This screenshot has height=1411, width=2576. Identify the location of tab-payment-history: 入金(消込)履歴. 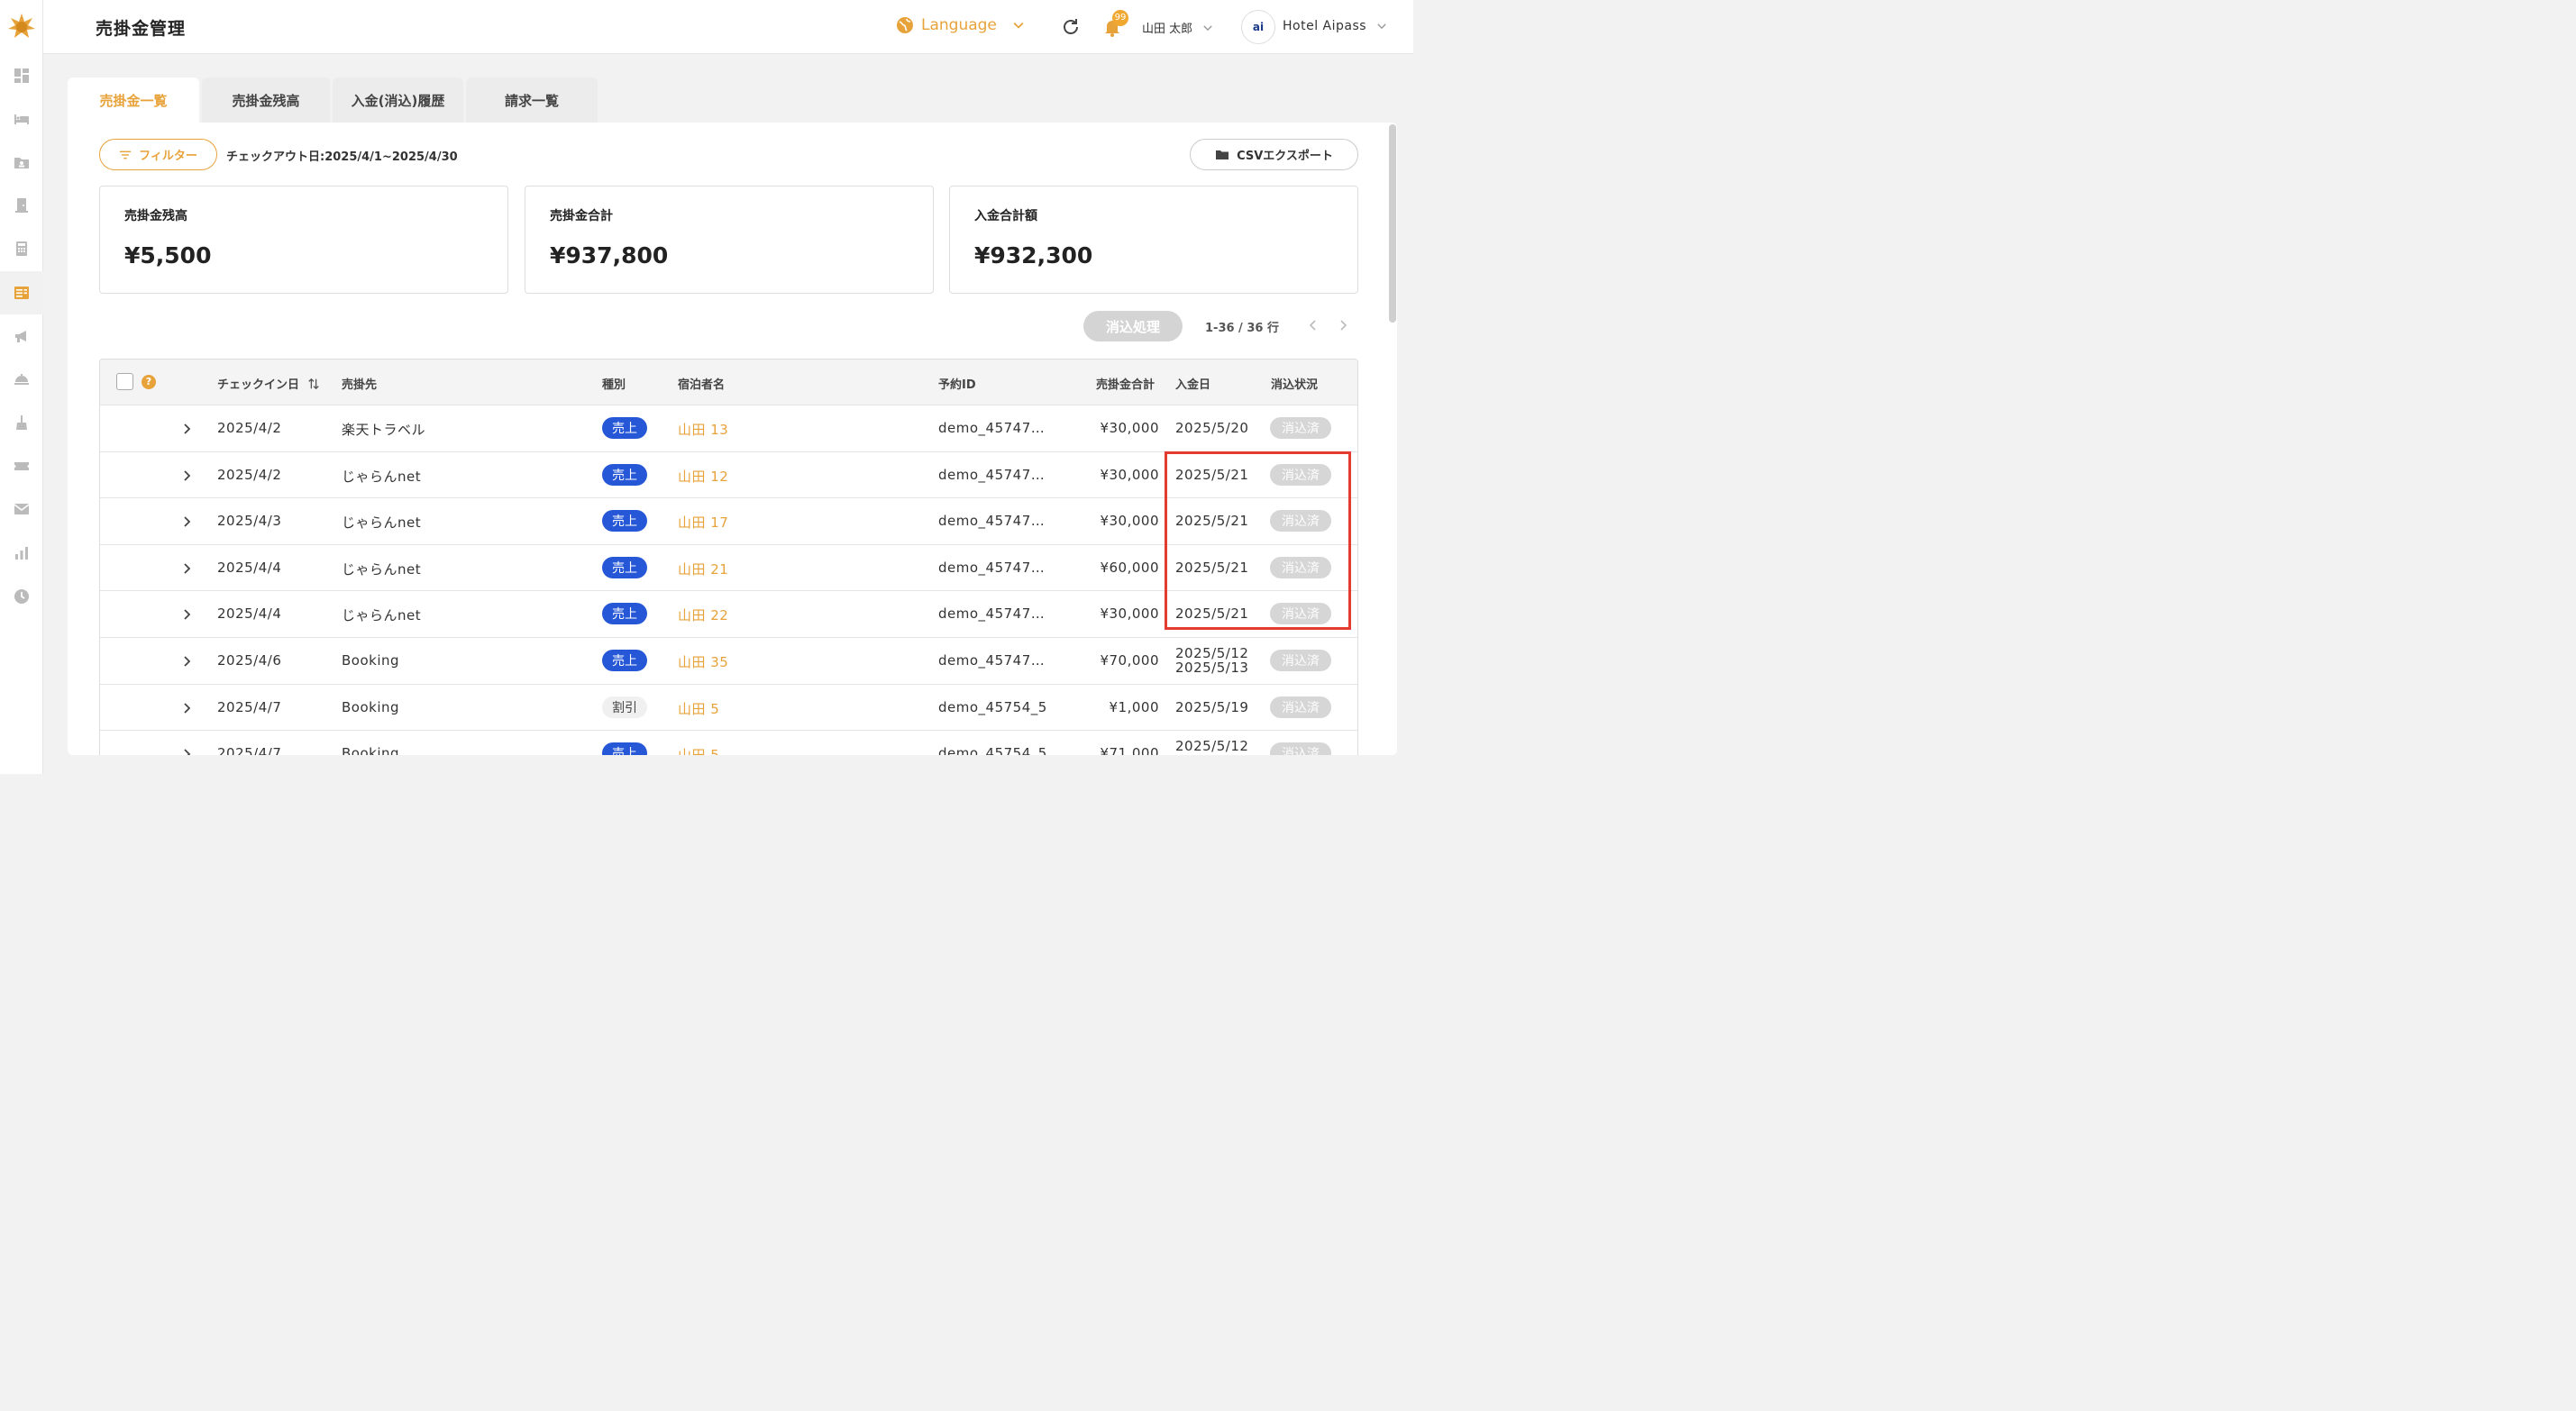
(398, 100).